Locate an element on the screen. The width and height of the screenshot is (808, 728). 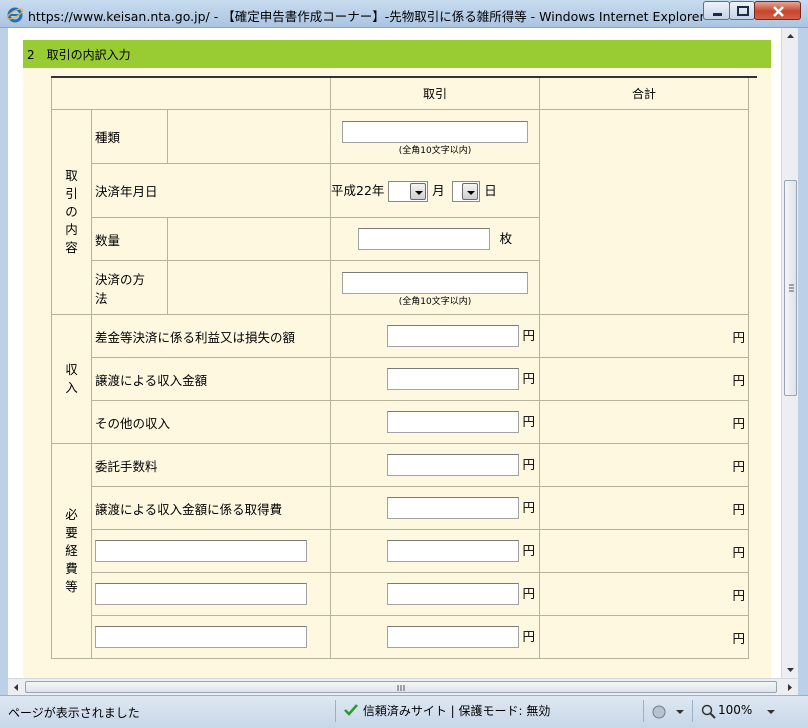
header-blank is located at coordinates (191, 93).